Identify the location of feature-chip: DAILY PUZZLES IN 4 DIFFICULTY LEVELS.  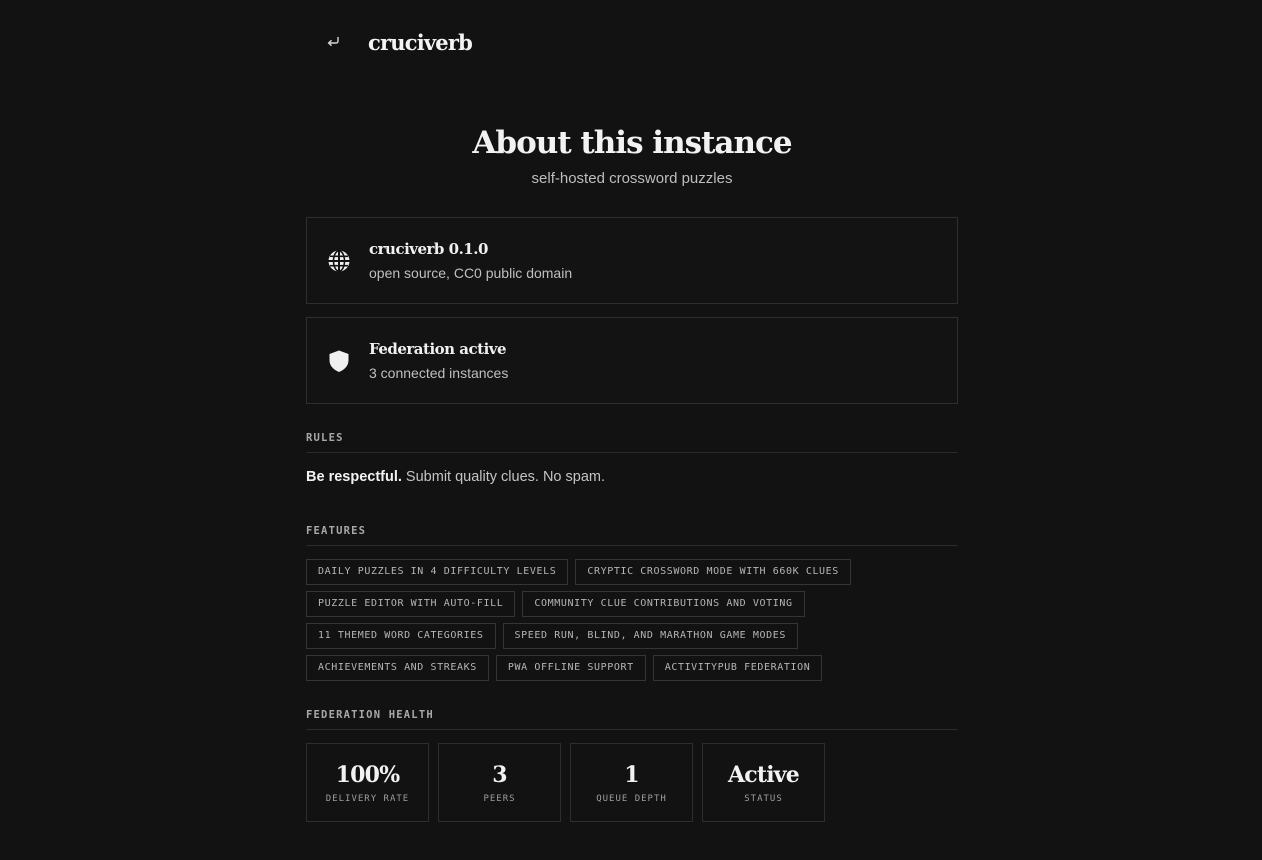
(437, 572).